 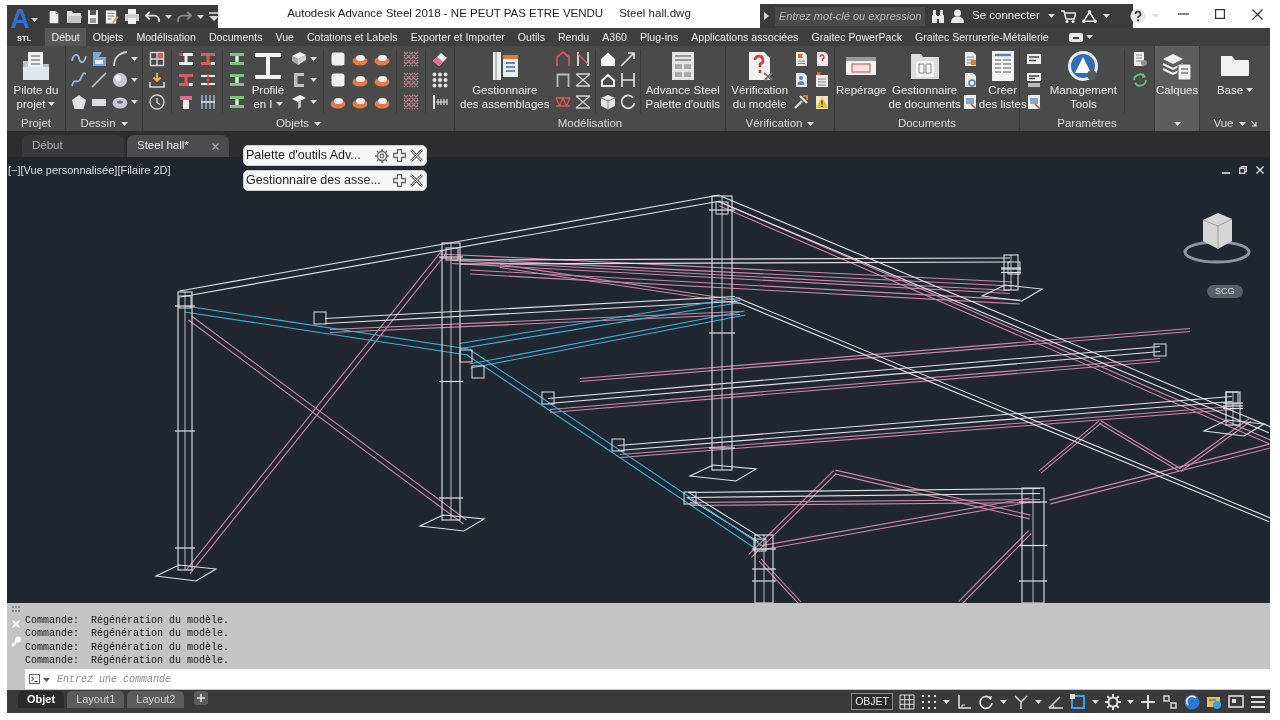 What do you see at coordinates (1236, 701) in the screenshot?
I see `monitor-icon` at bounding box center [1236, 701].